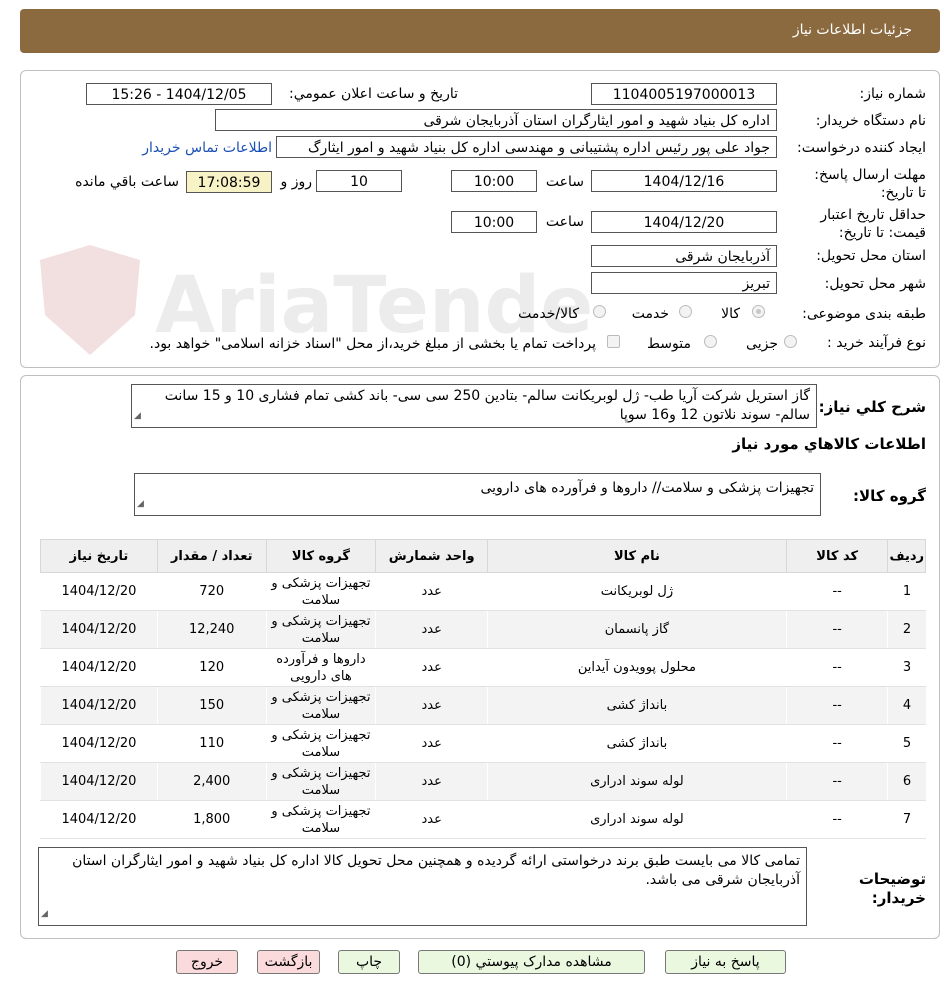  Describe the element at coordinates (211, 705) in the screenshot. I see `cell-quantity: 150` at that location.